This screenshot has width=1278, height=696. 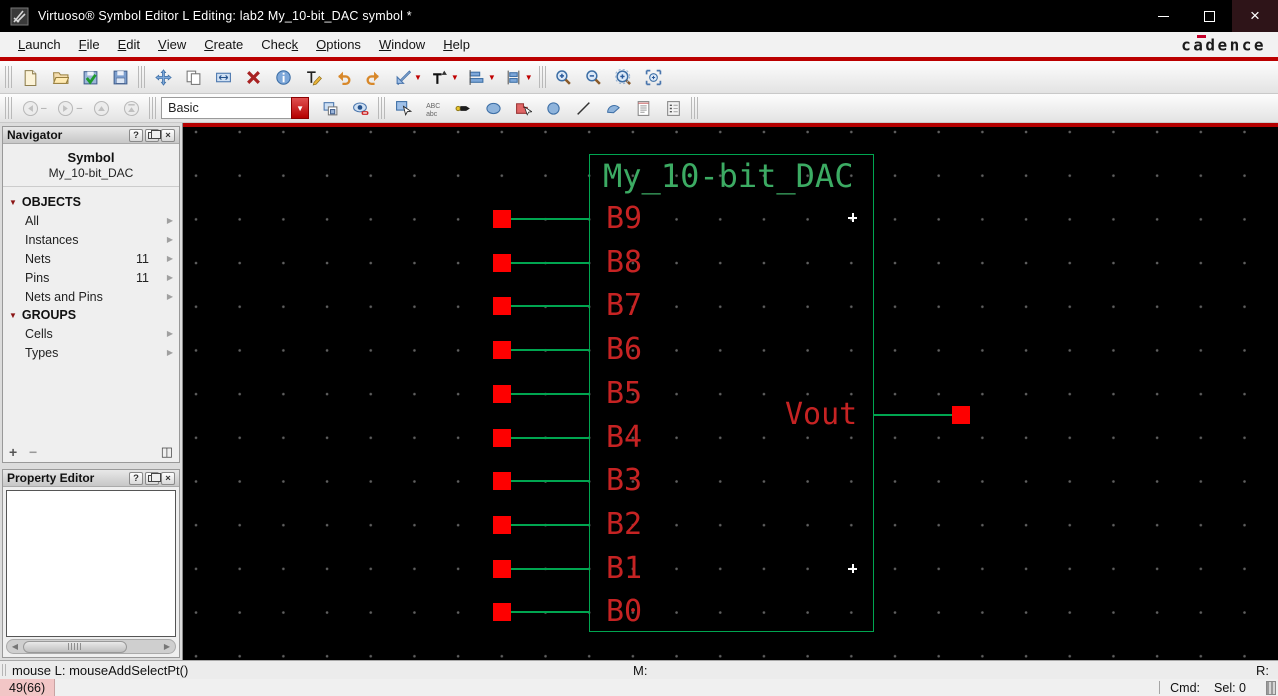 What do you see at coordinates (15, 646) in the screenshot?
I see `scroll-left-icon: ◀` at bounding box center [15, 646].